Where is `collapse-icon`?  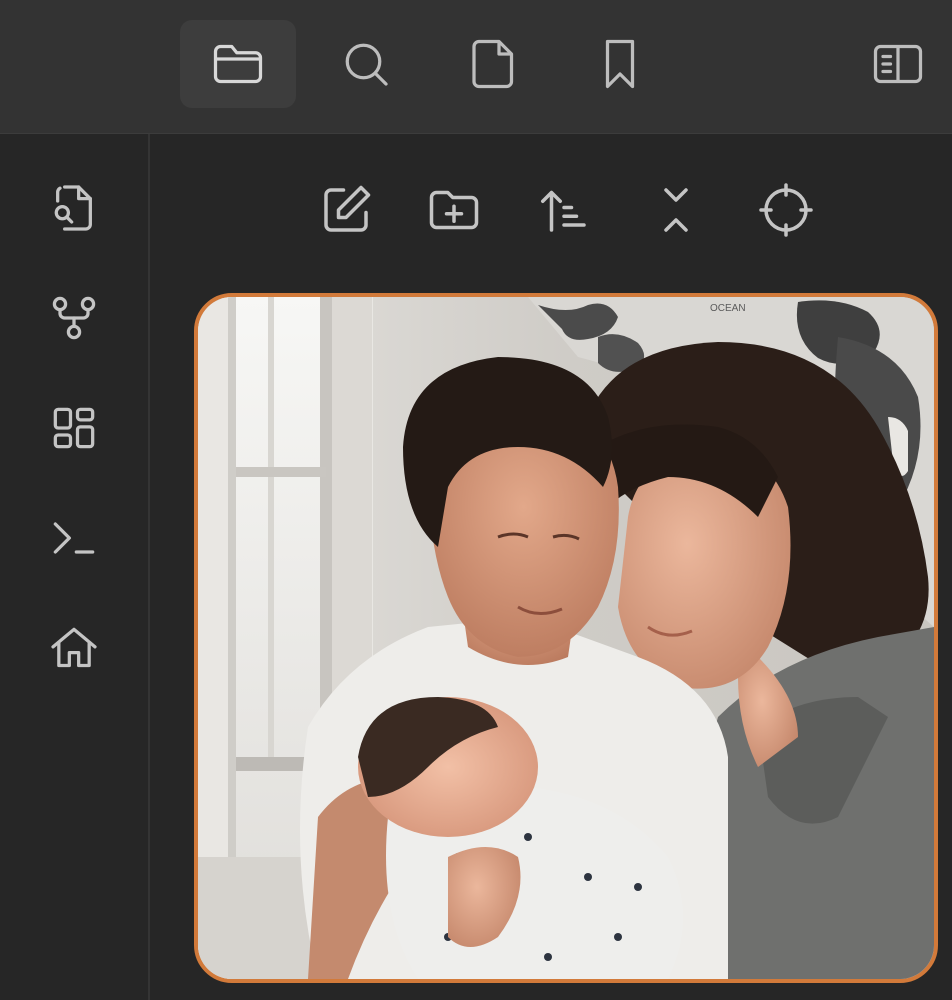
collapse-icon is located at coordinates (676, 210).